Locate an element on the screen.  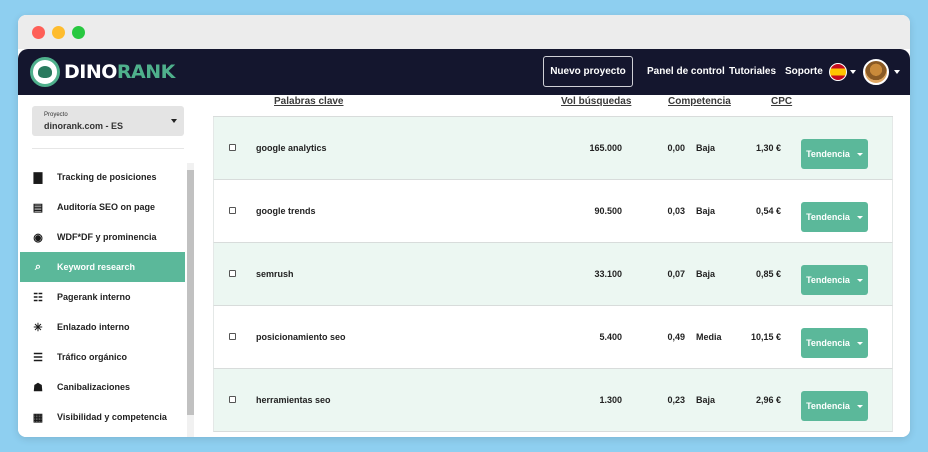
competition-cell: 0,23 is located at coordinates (676, 400).